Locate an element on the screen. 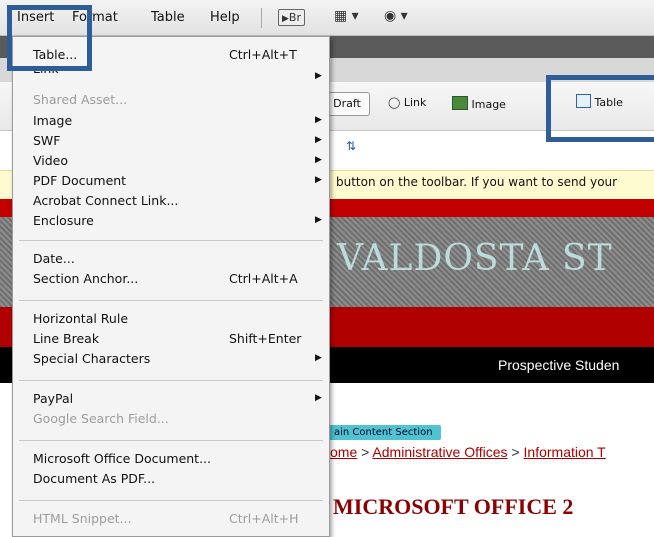  shortcut-section-anchor: Ctrl+Alt+A is located at coordinates (263, 278).